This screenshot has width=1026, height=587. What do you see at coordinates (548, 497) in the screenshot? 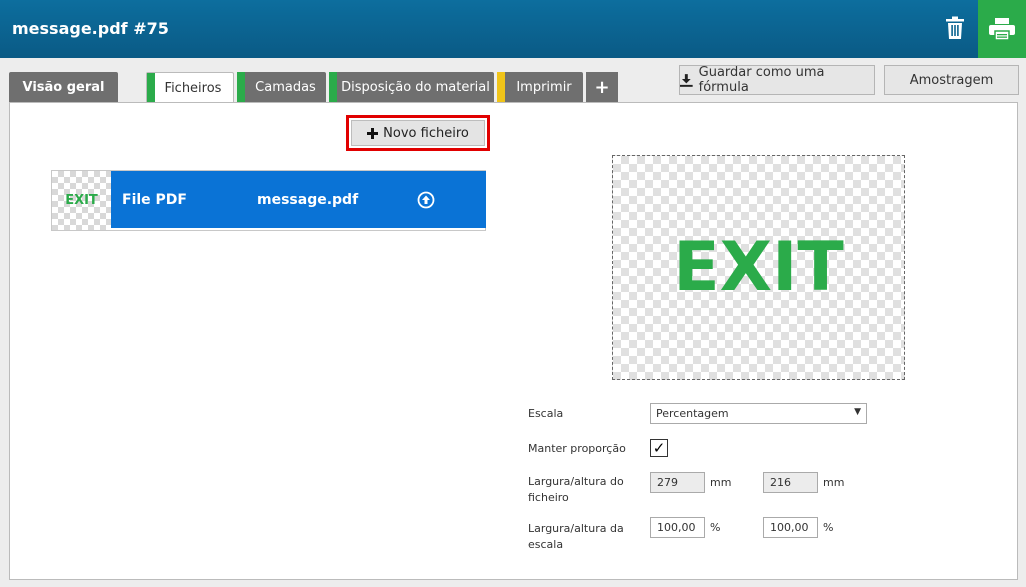
I see `file-size-label-line2: ficheiro` at bounding box center [548, 497].